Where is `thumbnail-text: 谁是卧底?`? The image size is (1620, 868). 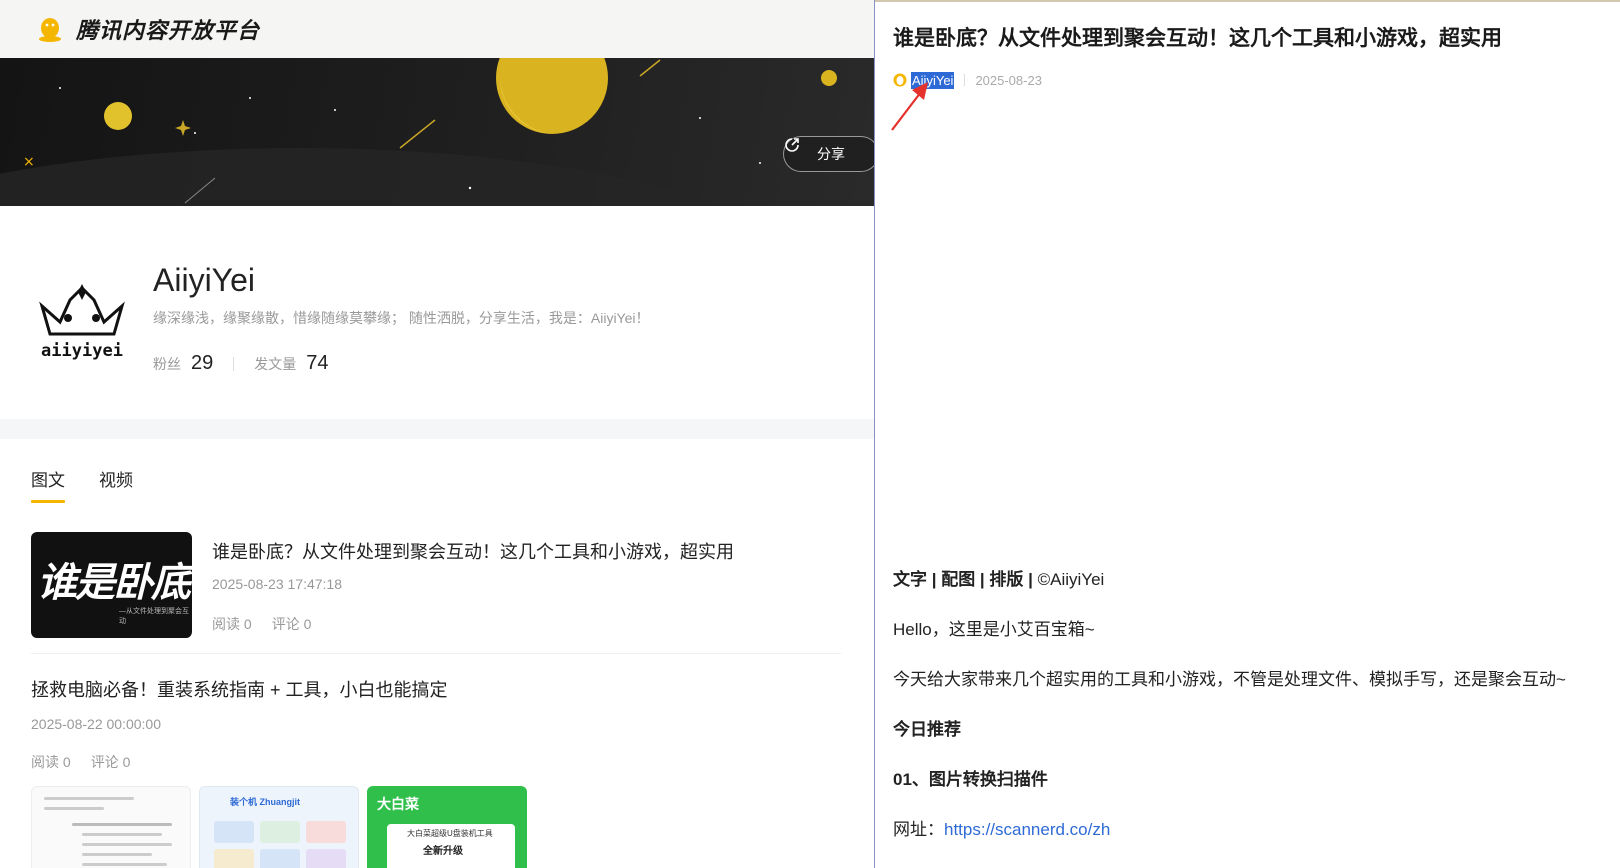 thumbnail-text: 谁是卧底? is located at coordinates (114, 583).